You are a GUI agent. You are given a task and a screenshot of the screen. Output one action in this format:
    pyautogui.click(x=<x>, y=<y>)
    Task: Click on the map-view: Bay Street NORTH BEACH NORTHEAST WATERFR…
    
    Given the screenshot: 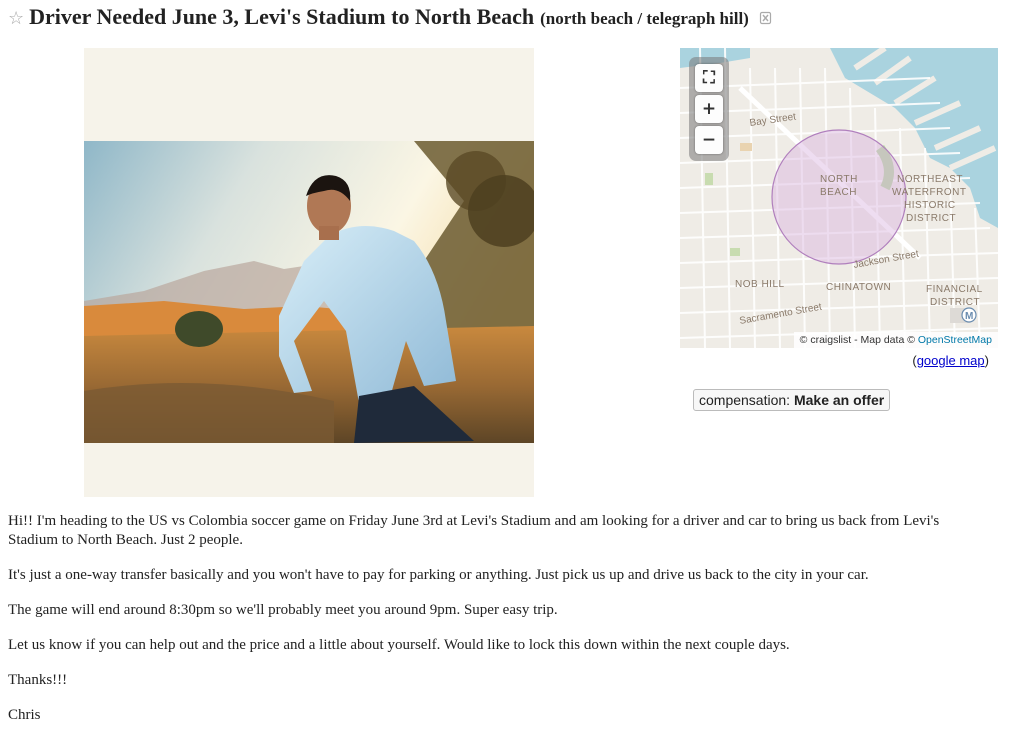 What is the action you would take?
    pyautogui.click(x=839, y=198)
    